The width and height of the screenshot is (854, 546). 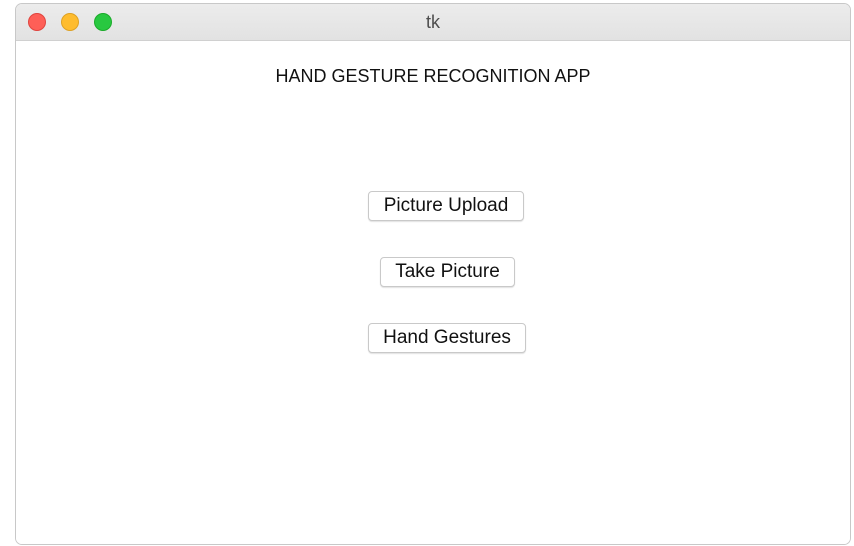 I want to click on title-bar: tk, so click(x=433, y=22).